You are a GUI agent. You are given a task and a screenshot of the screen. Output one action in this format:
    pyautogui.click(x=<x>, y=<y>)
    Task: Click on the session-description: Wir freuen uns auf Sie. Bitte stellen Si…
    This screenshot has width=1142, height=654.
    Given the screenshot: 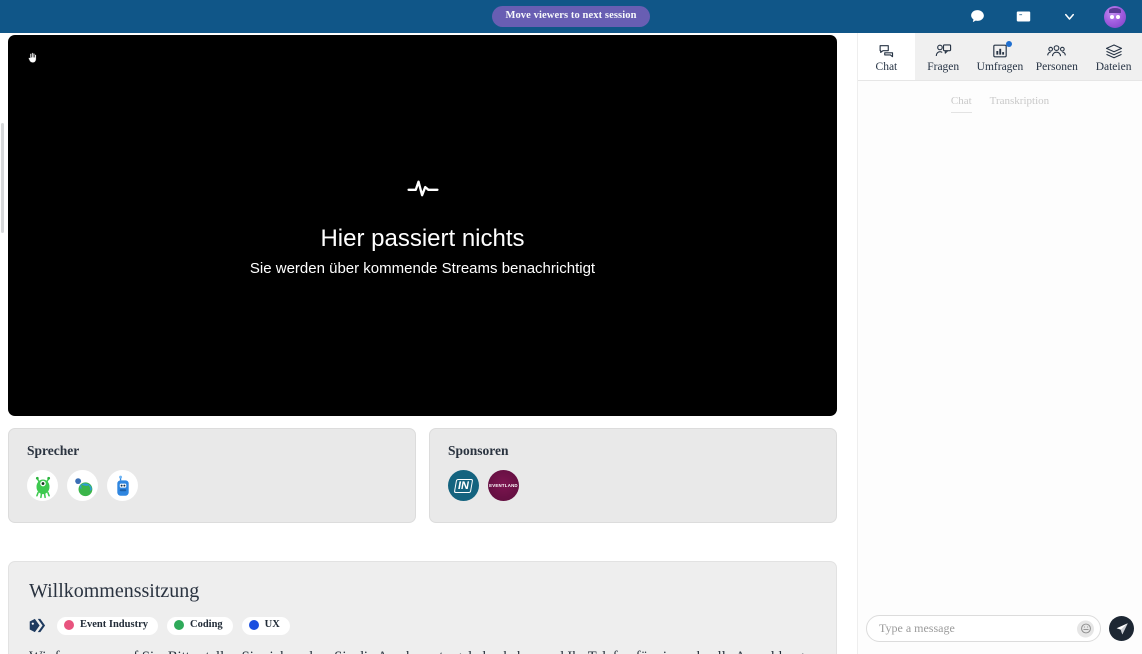 What is the action you would take?
    pyautogui.click(x=422, y=650)
    